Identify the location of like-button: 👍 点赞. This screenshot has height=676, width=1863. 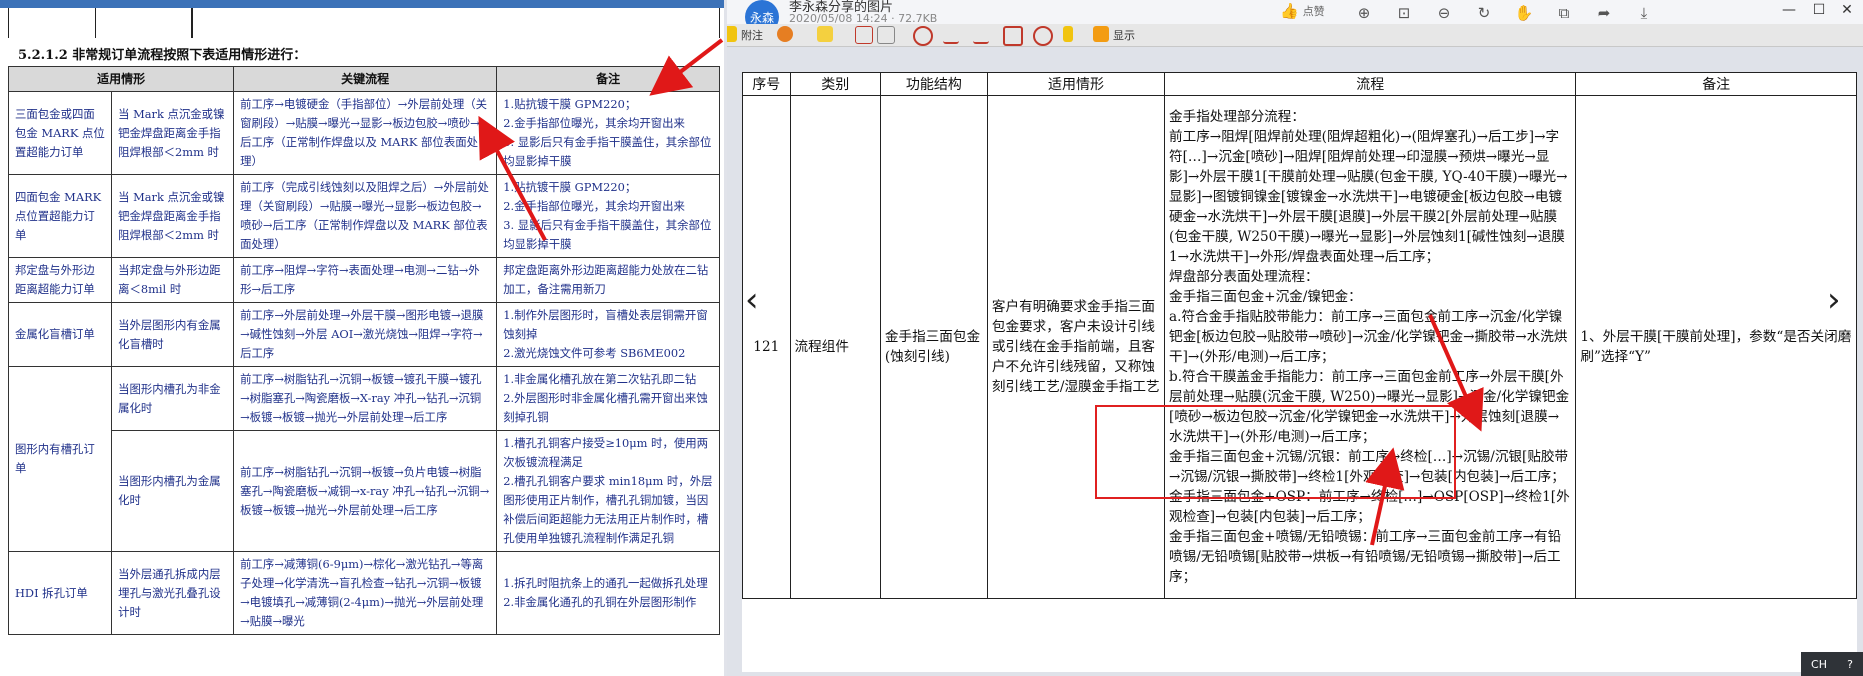
(1302, 11).